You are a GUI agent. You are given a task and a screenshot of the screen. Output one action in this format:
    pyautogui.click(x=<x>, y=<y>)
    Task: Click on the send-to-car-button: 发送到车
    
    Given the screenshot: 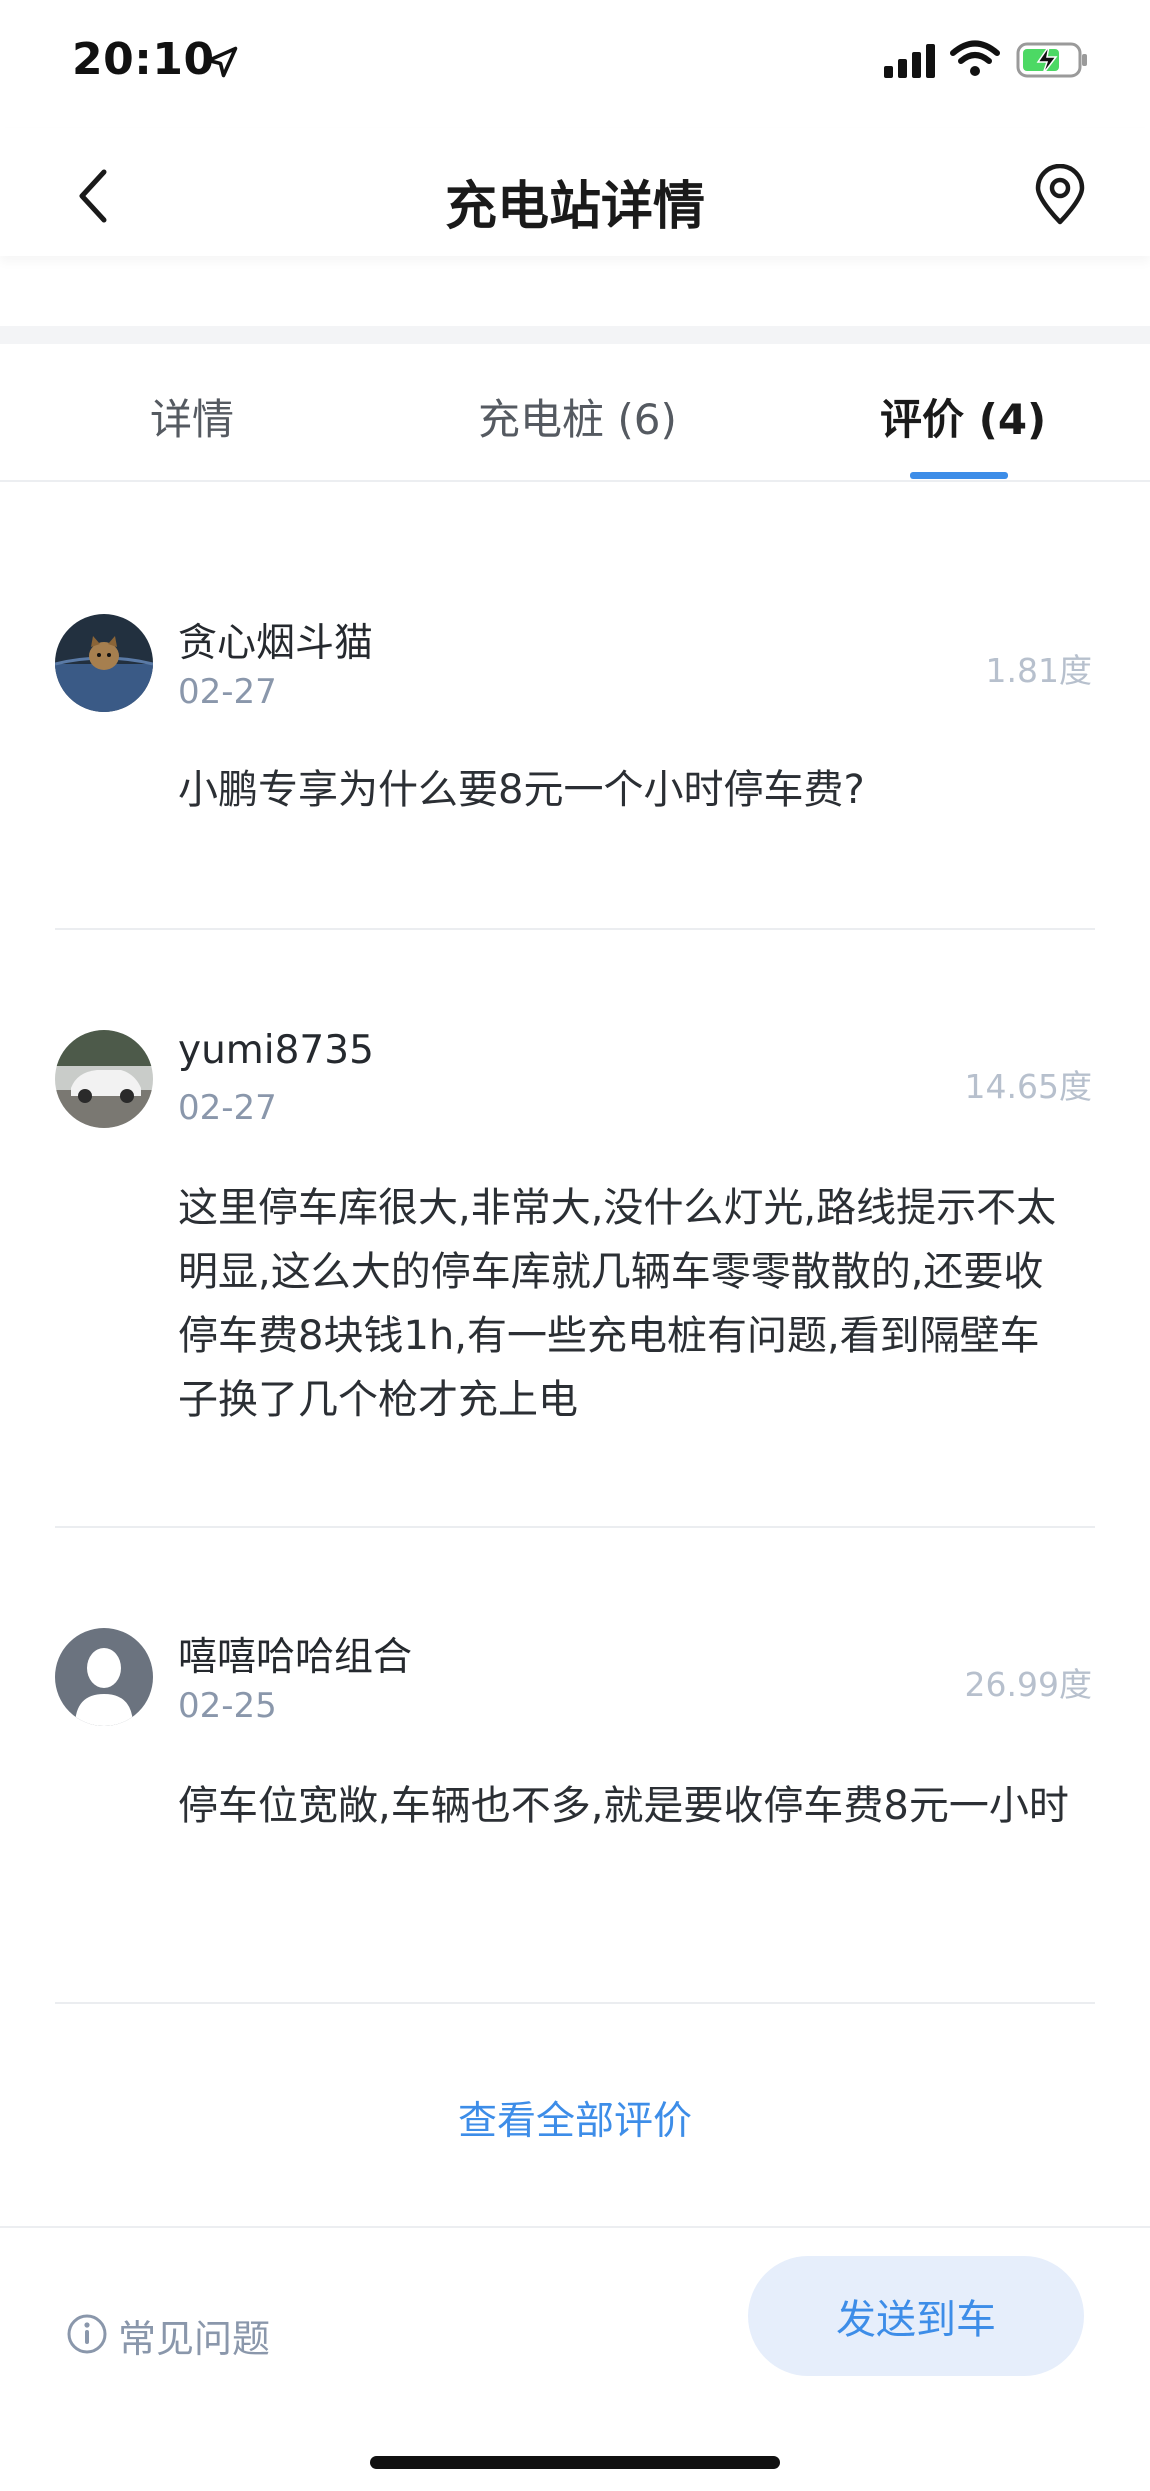 What is the action you would take?
    pyautogui.click(x=916, y=2316)
    